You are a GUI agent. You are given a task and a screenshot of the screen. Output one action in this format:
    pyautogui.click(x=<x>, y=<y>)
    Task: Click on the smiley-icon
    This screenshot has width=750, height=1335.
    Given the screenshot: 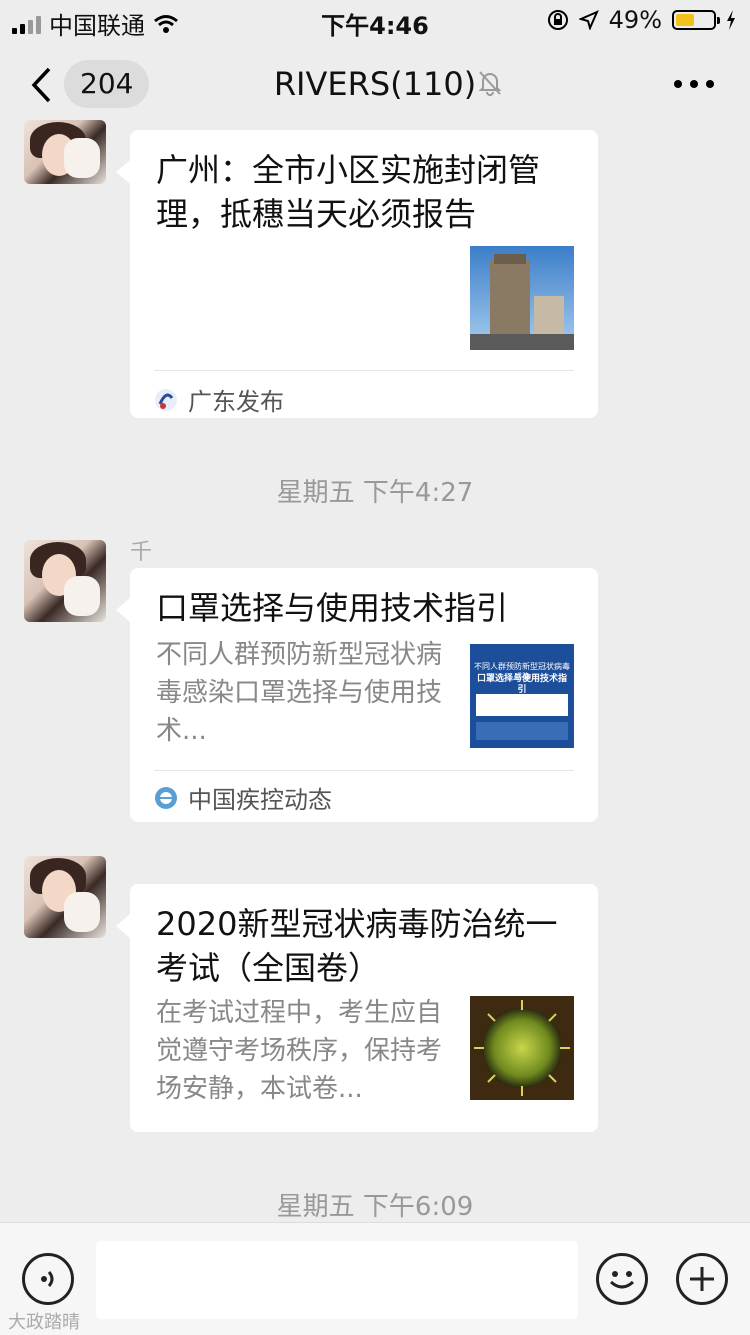 What is the action you would take?
    pyautogui.click(x=622, y=1280)
    